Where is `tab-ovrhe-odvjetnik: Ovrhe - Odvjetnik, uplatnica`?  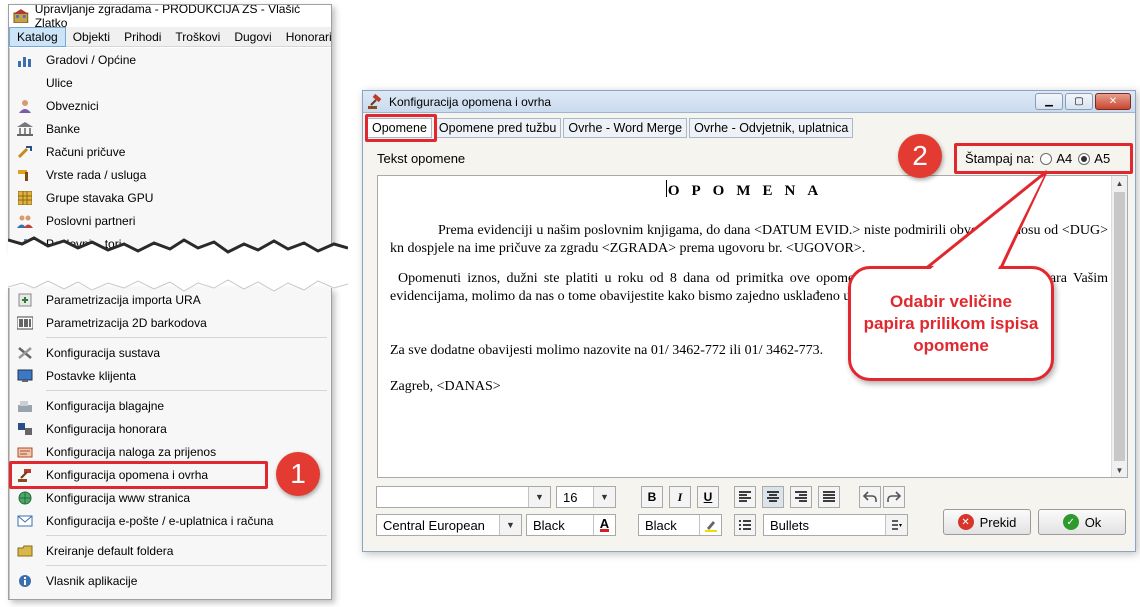 tab-ovrhe-odvjetnik: Ovrhe - Odvjetnik, uplatnica is located at coordinates (771, 128).